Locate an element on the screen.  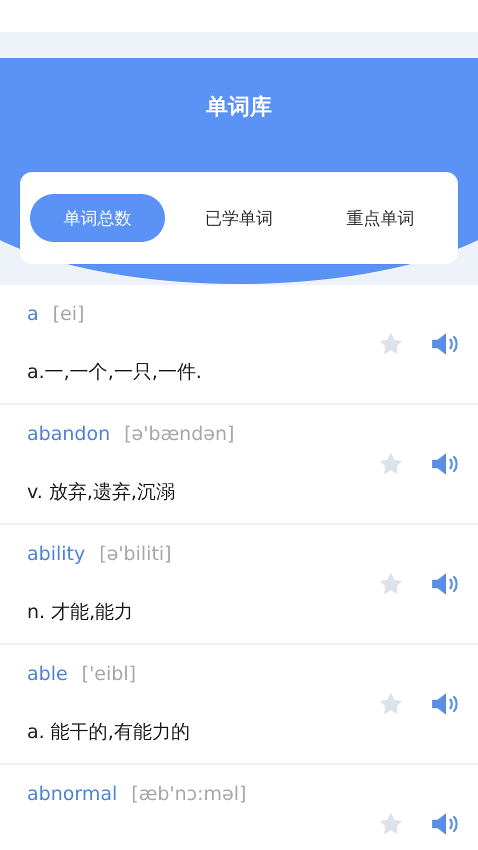
word-text: abnormal is located at coordinates (72, 794).